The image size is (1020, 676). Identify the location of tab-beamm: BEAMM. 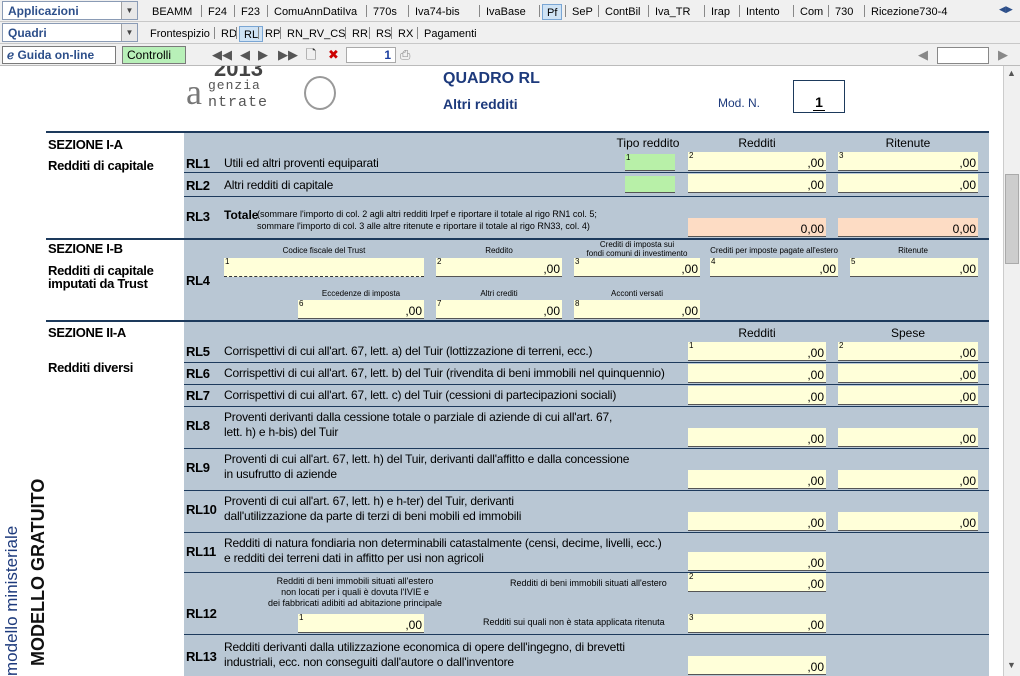
(172, 12).